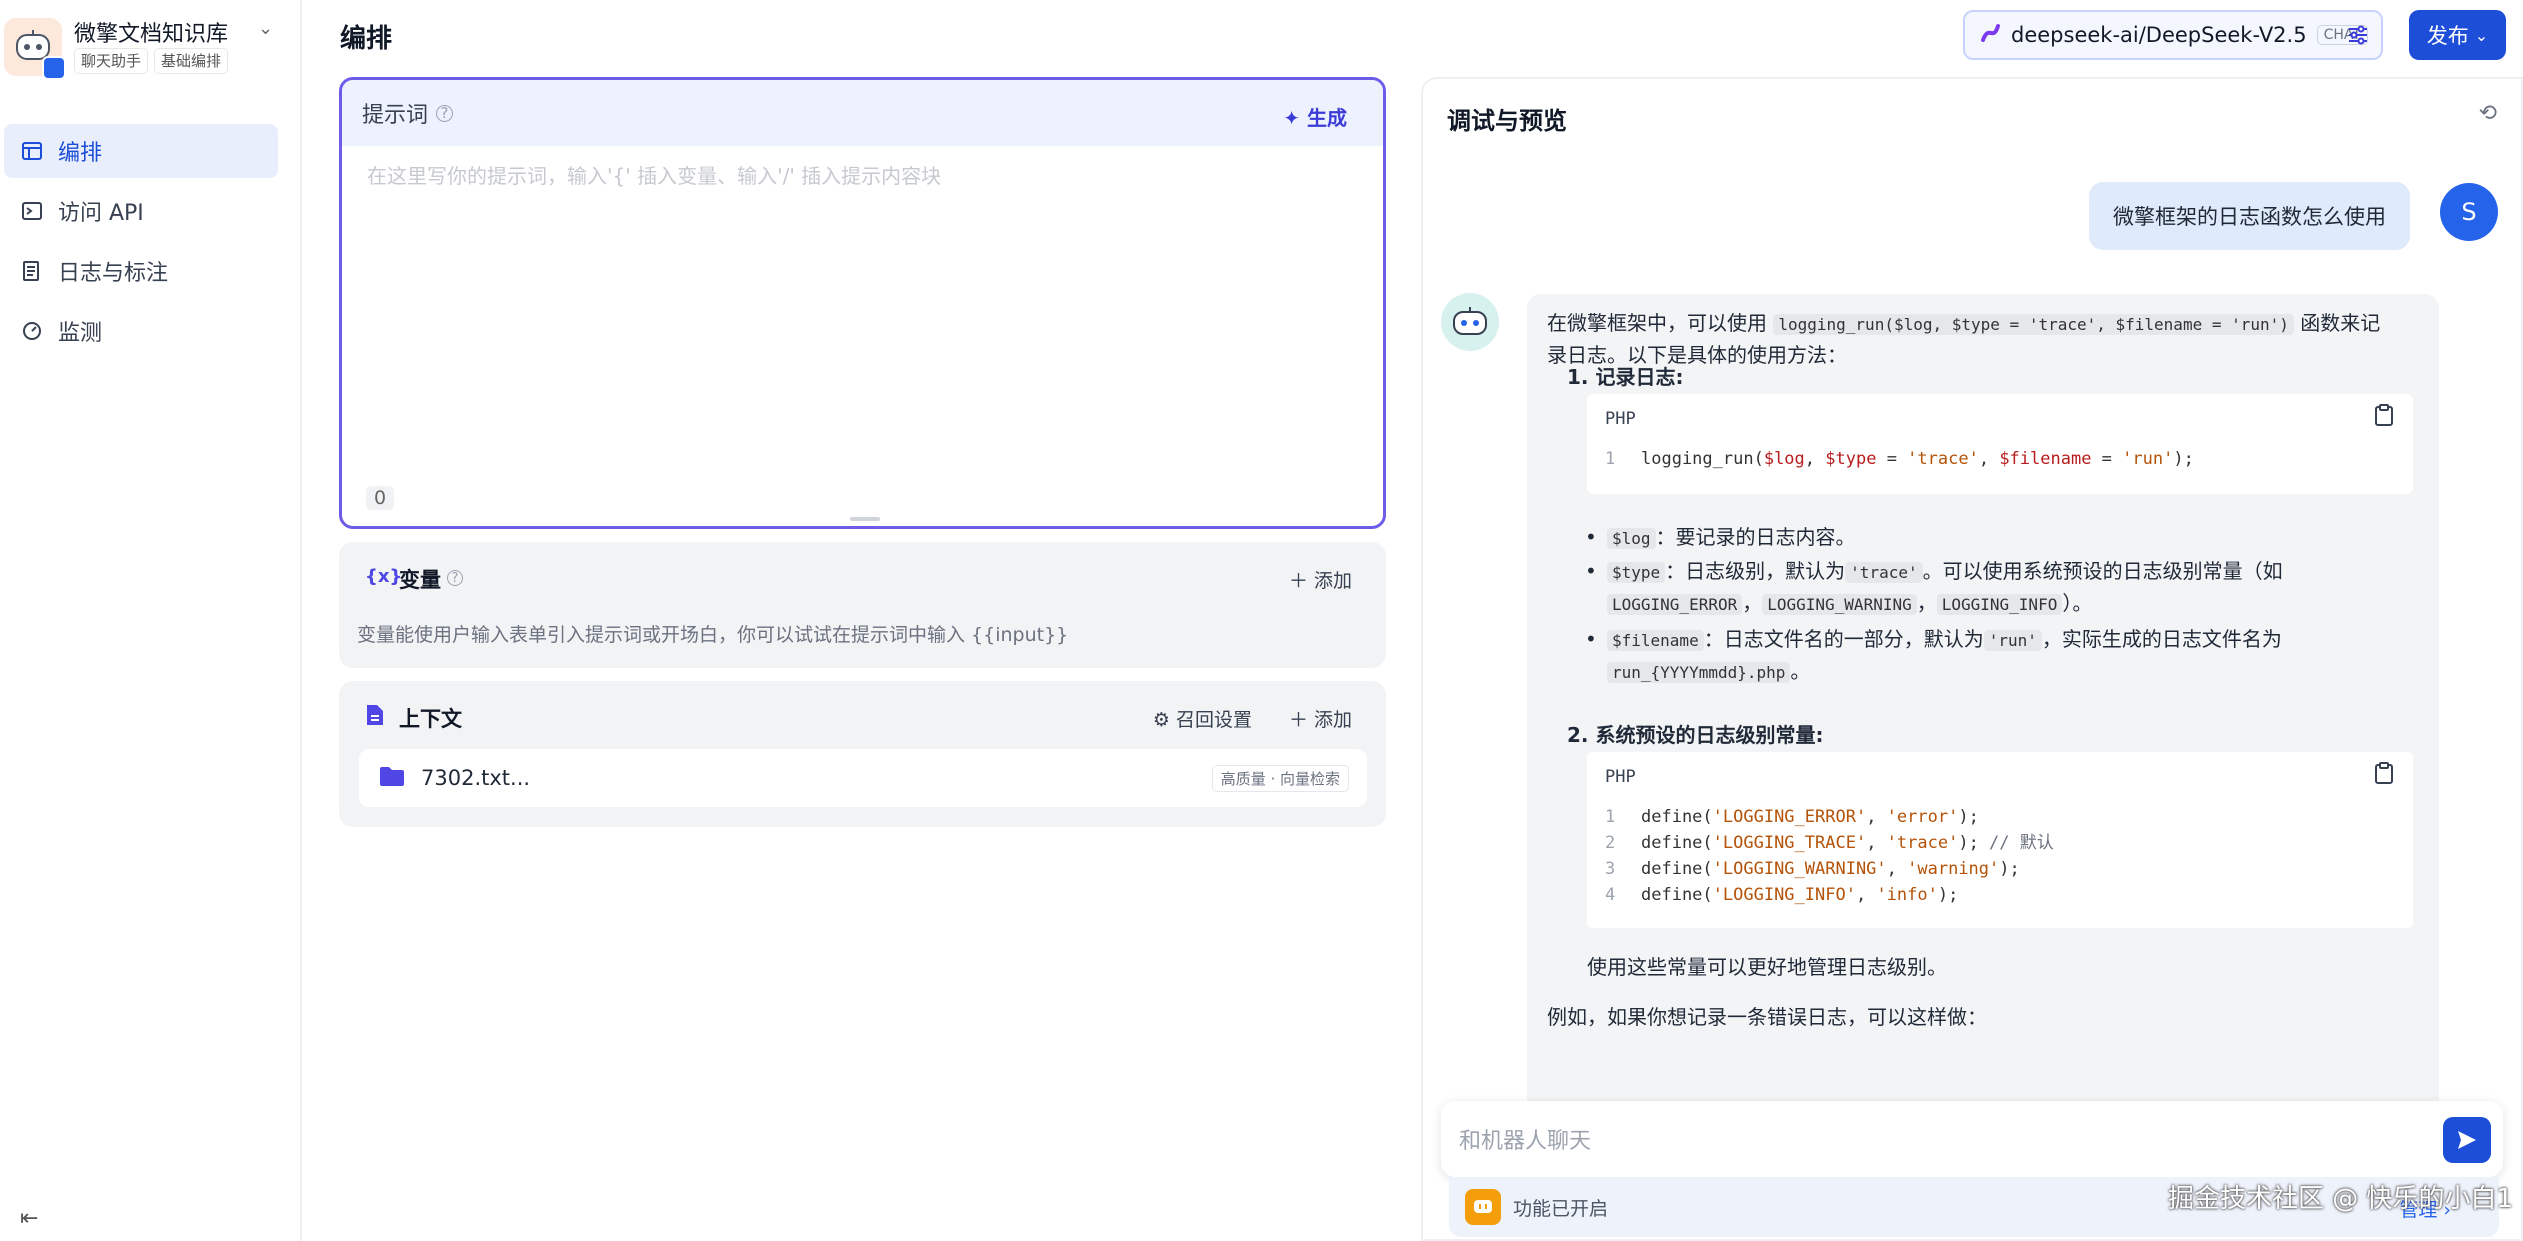 Image resolution: width=2523 pixels, height=1241 pixels. What do you see at coordinates (32, 271) in the screenshot?
I see `document-icon` at bounding box center [32, 271].